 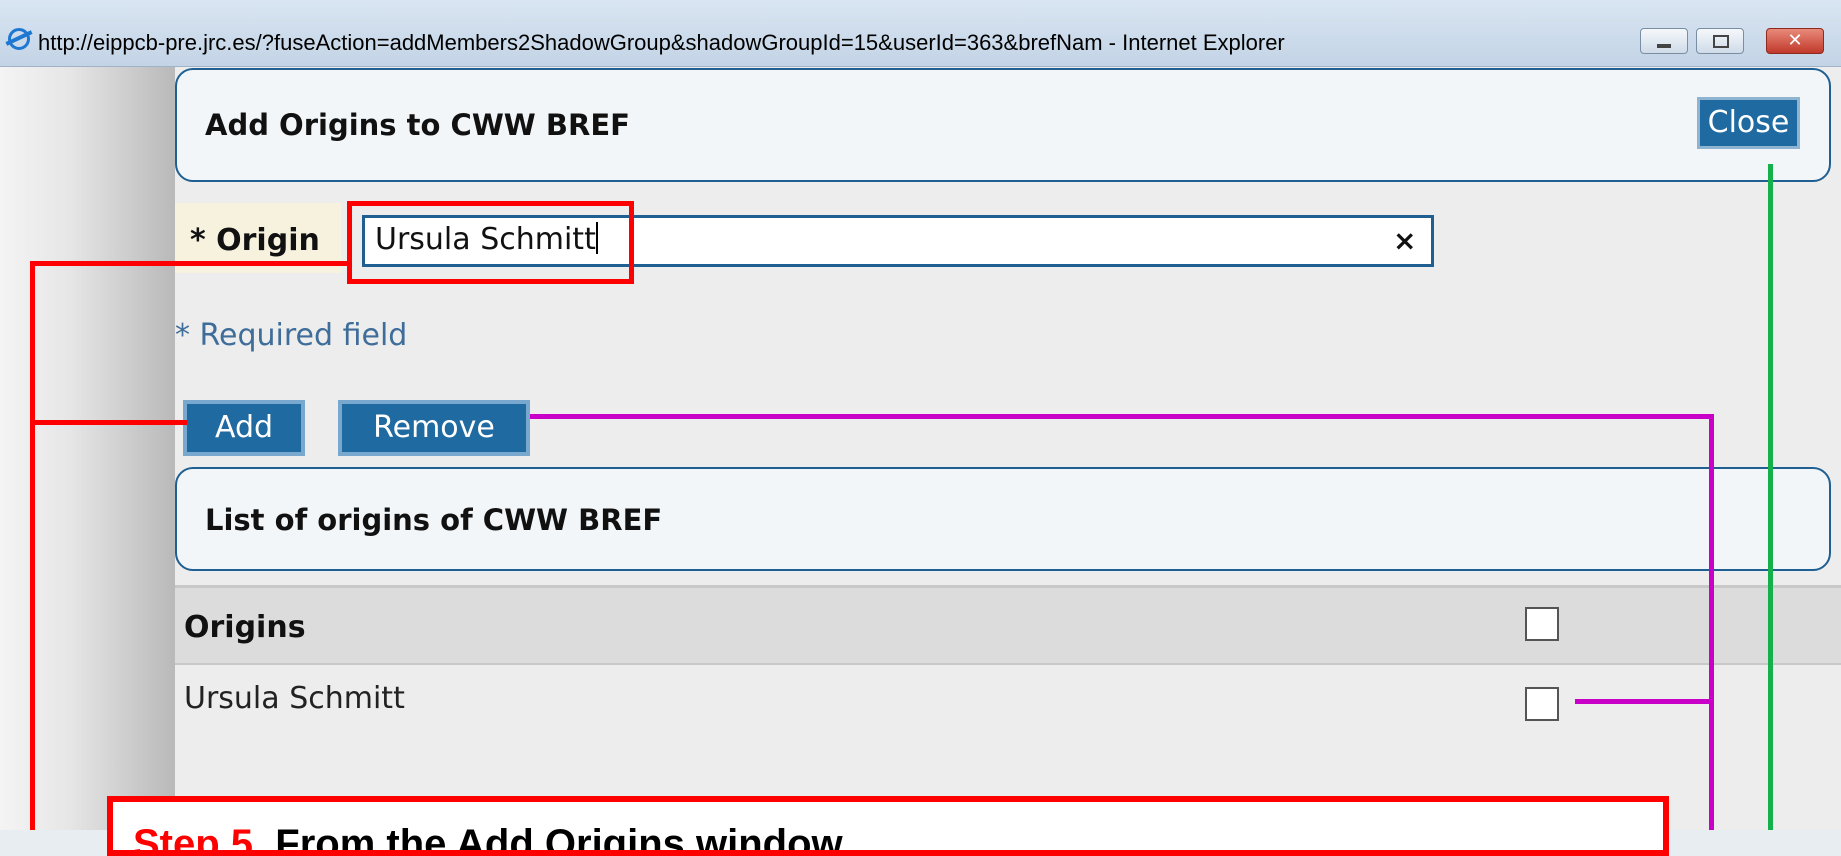 What do you see at coordinates (87, 448) in the screenshot?
I see `left-margin` at bounding box center [87, 448].